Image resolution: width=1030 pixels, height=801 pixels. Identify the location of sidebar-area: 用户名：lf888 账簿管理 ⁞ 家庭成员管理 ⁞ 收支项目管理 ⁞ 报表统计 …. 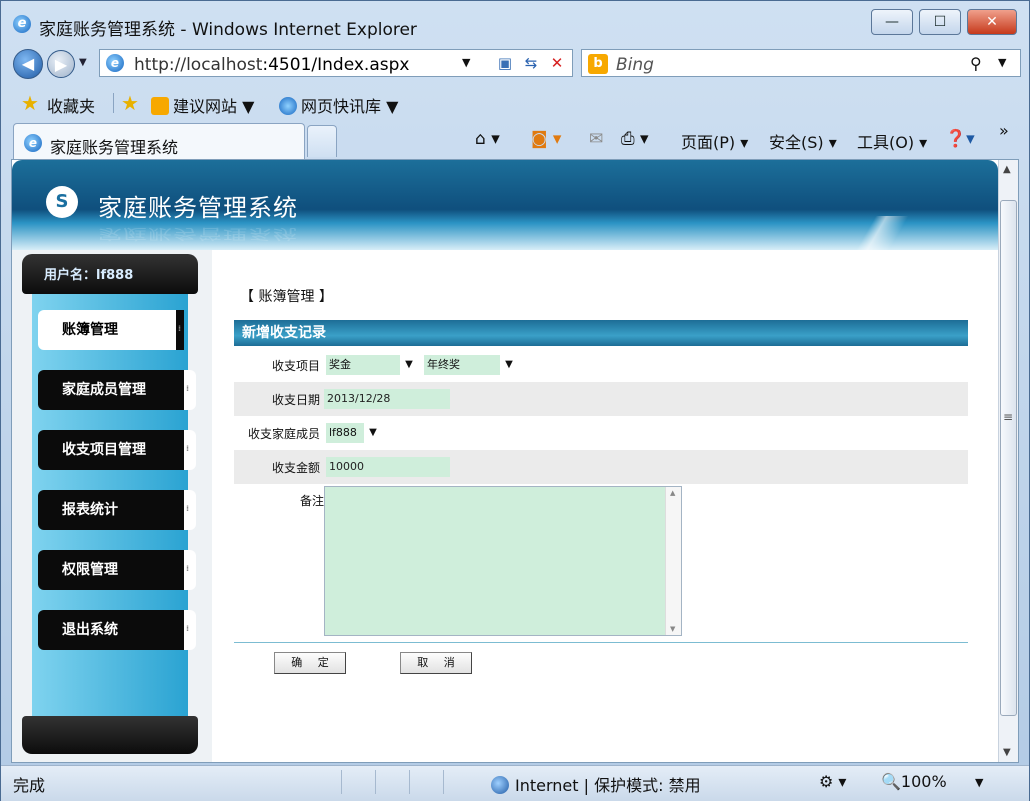
(112, 506).